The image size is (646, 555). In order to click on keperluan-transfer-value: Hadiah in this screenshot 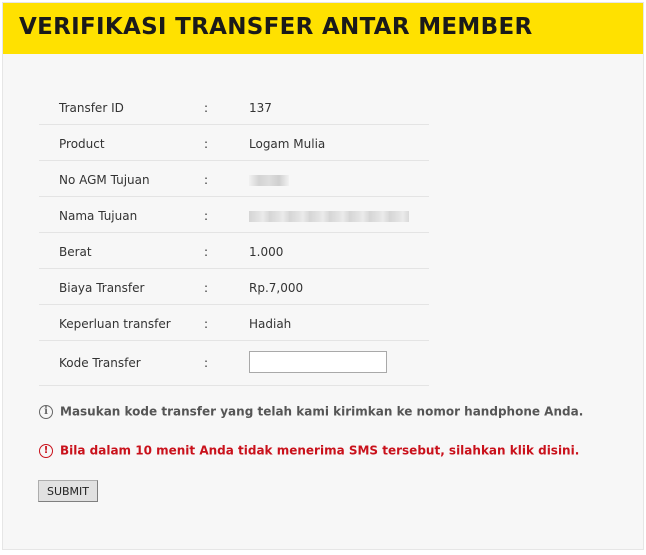, I will do `click(270, 324)`.